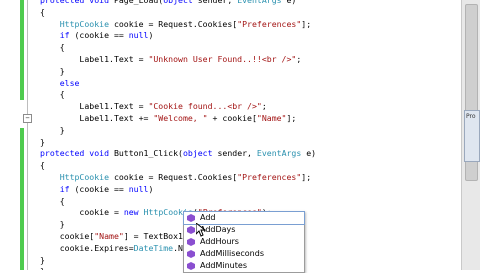  Describe the element at coordinates (223, 265) in the screenshot. I see `intellisense-item-label: AddMinutes` at that location.